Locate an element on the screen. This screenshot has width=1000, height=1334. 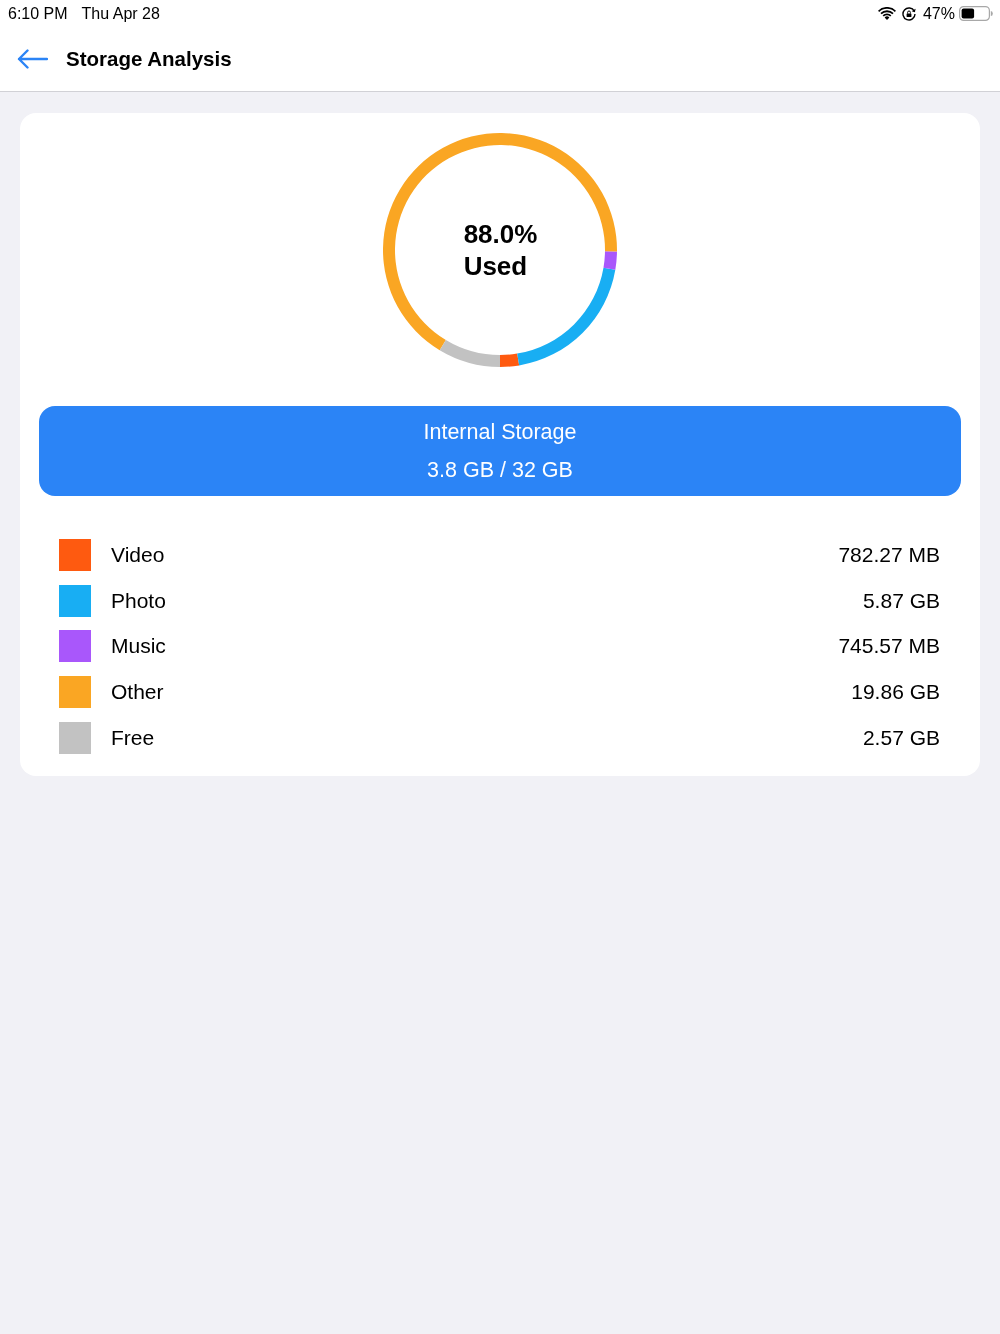
category-size: 5.87 GB is located at coordinates (901, 600).